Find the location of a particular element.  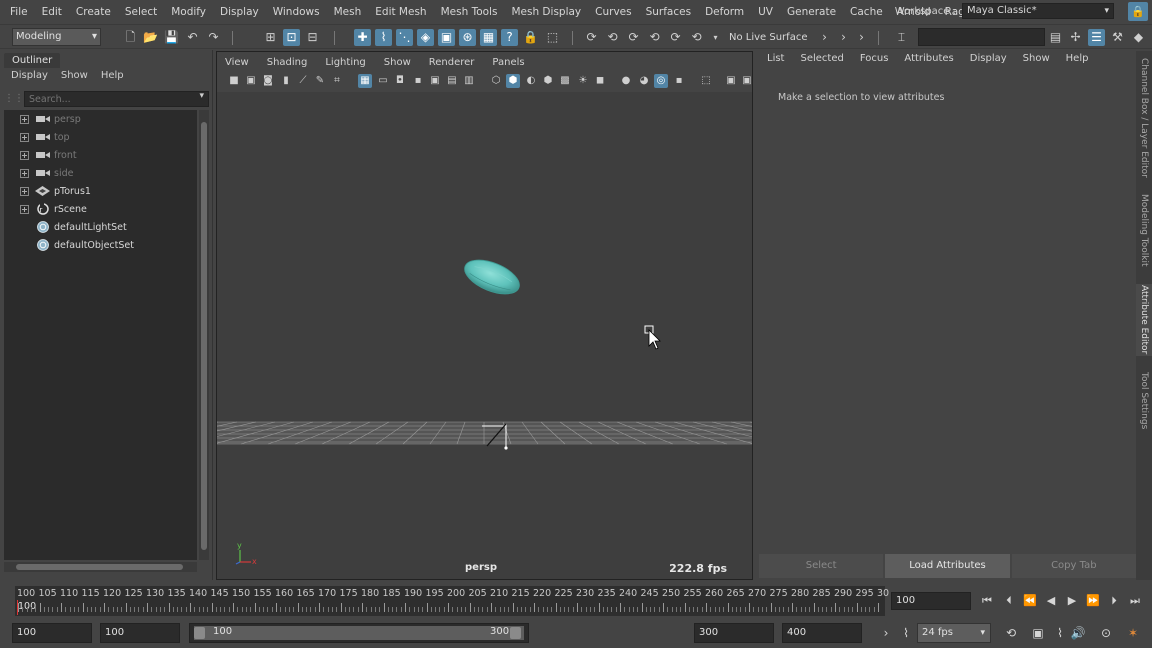

outliner-tab: Outliner is located at coordinates (32, 60).